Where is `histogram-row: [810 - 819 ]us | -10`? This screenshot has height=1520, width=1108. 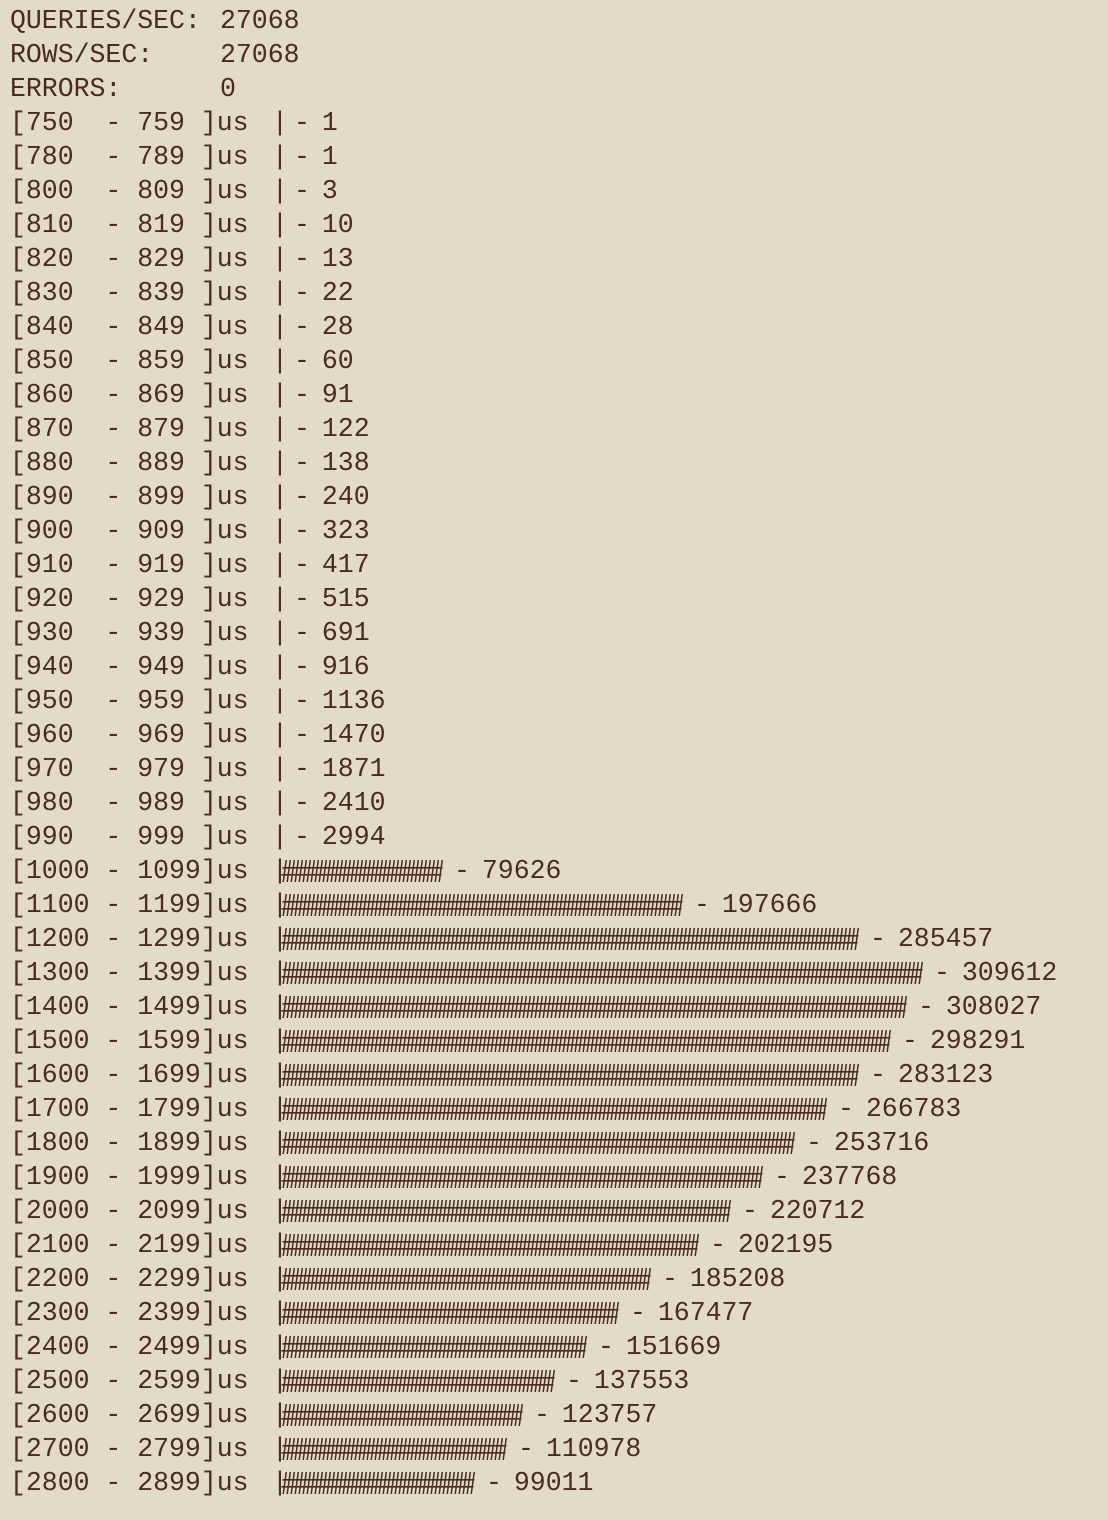 histogram-row: [810 - 819 ]us | -10 is located at coordinates (556, 225).